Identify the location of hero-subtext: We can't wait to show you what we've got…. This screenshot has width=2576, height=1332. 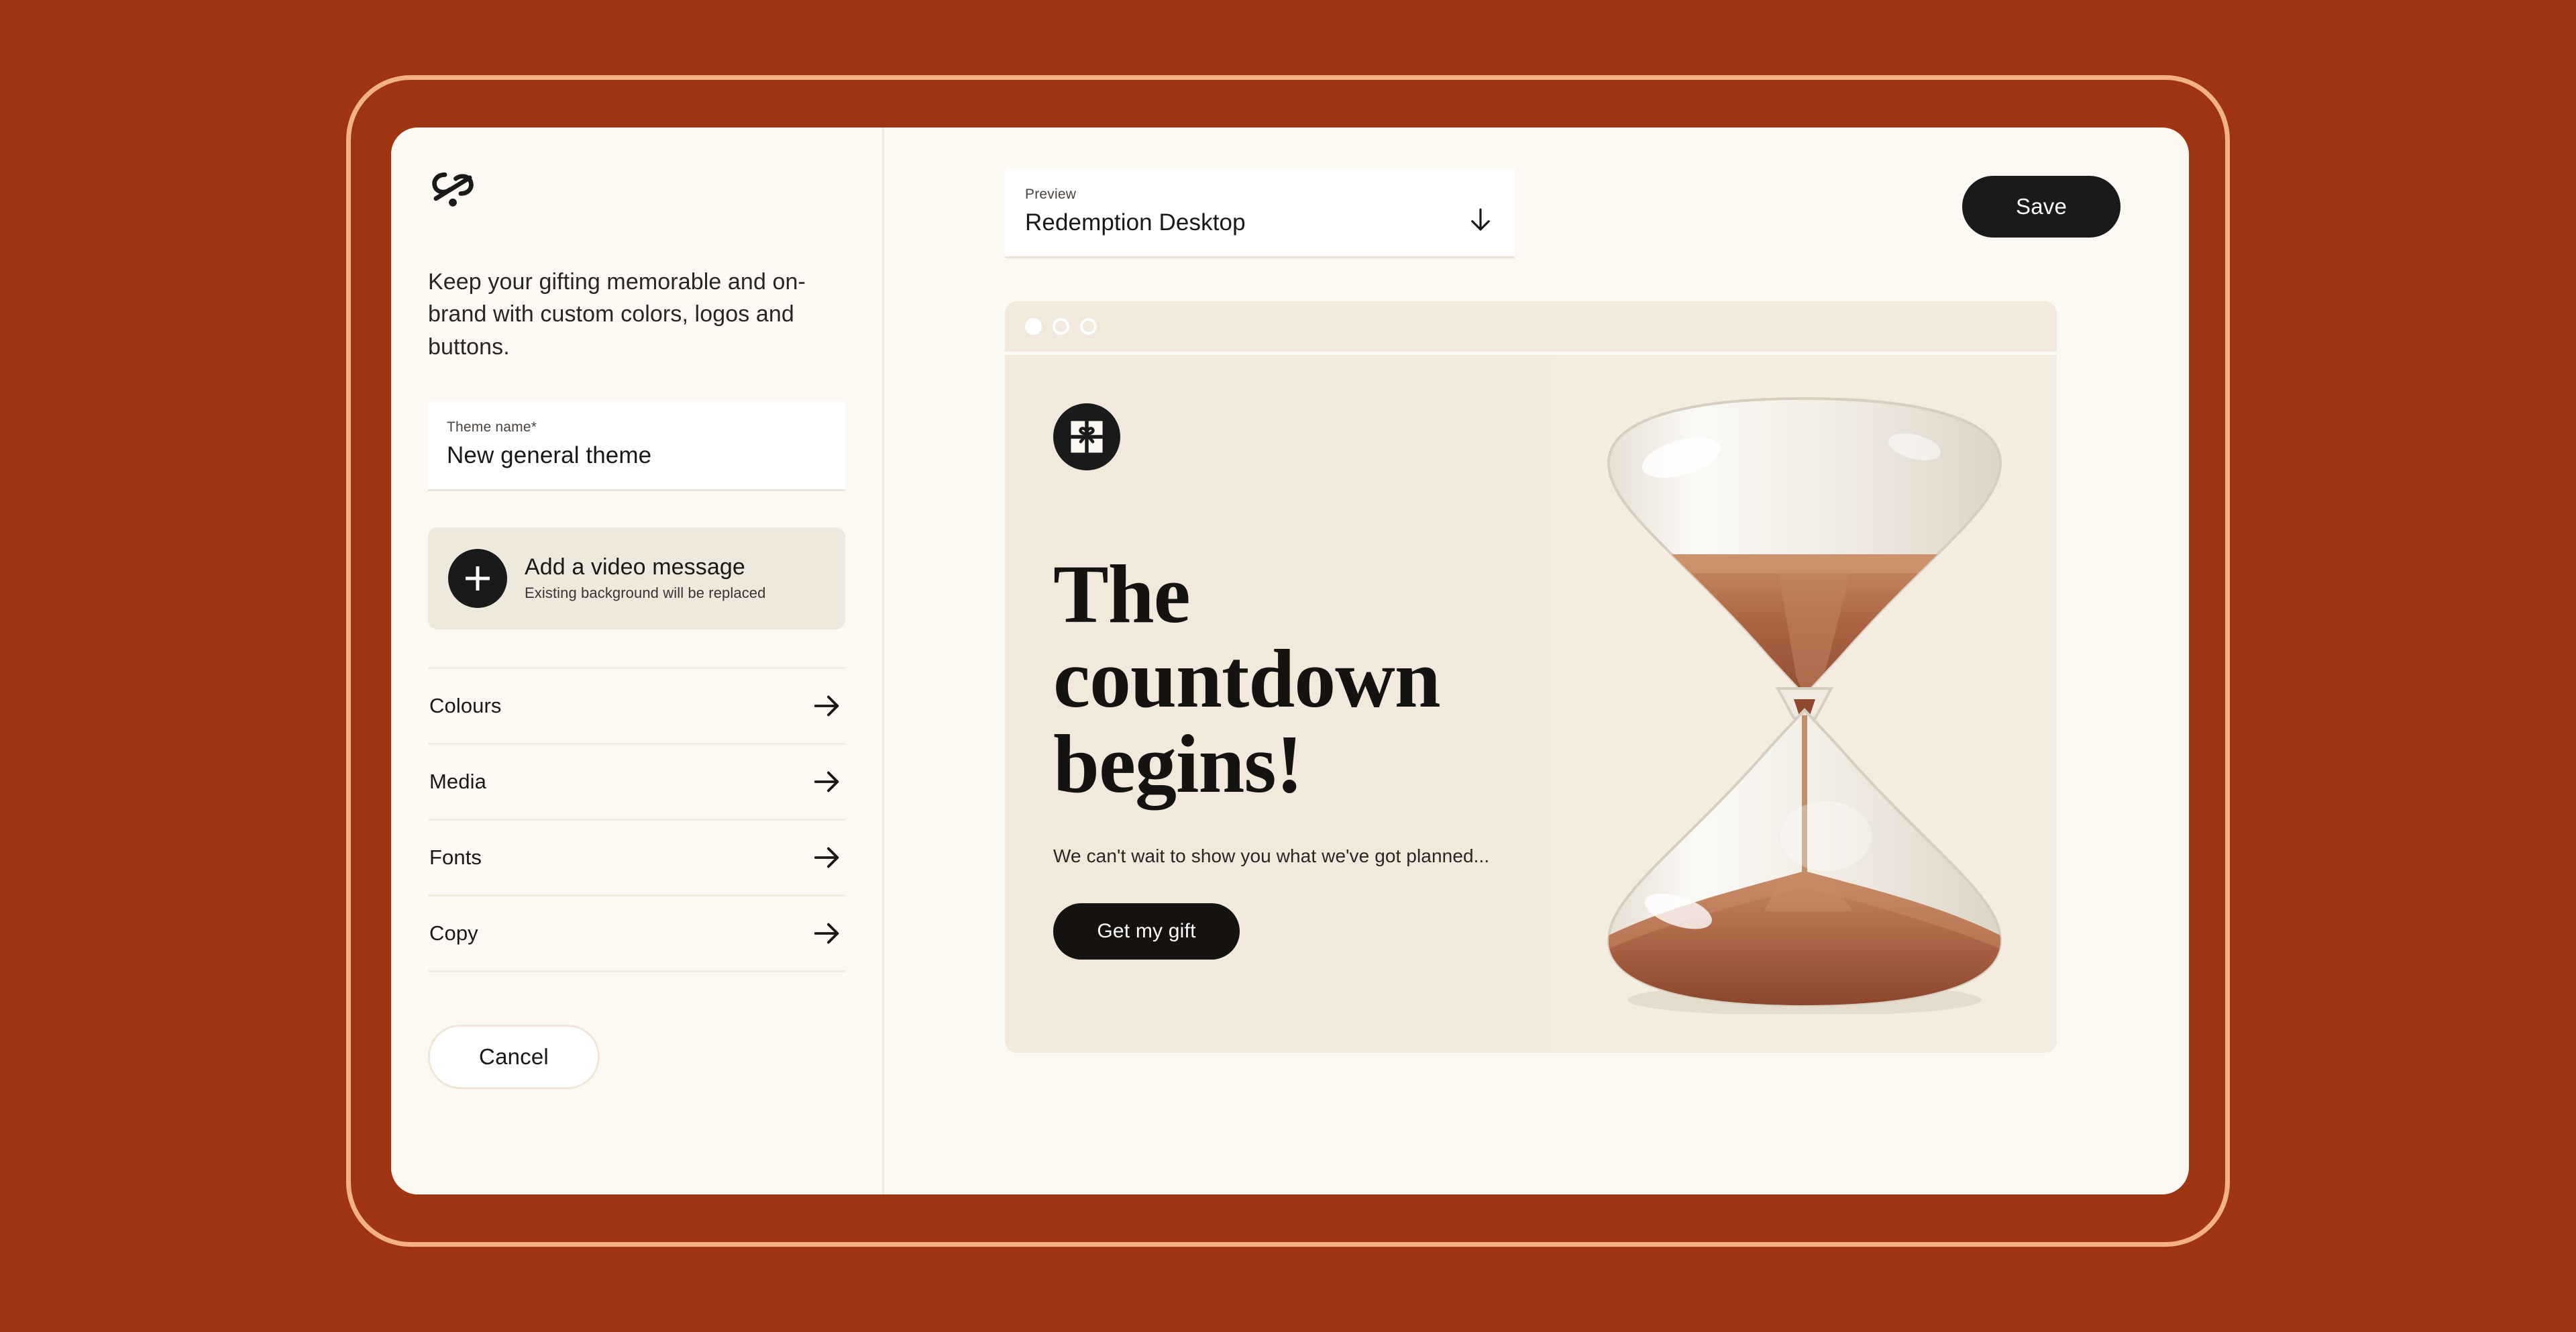
(1271, 857).